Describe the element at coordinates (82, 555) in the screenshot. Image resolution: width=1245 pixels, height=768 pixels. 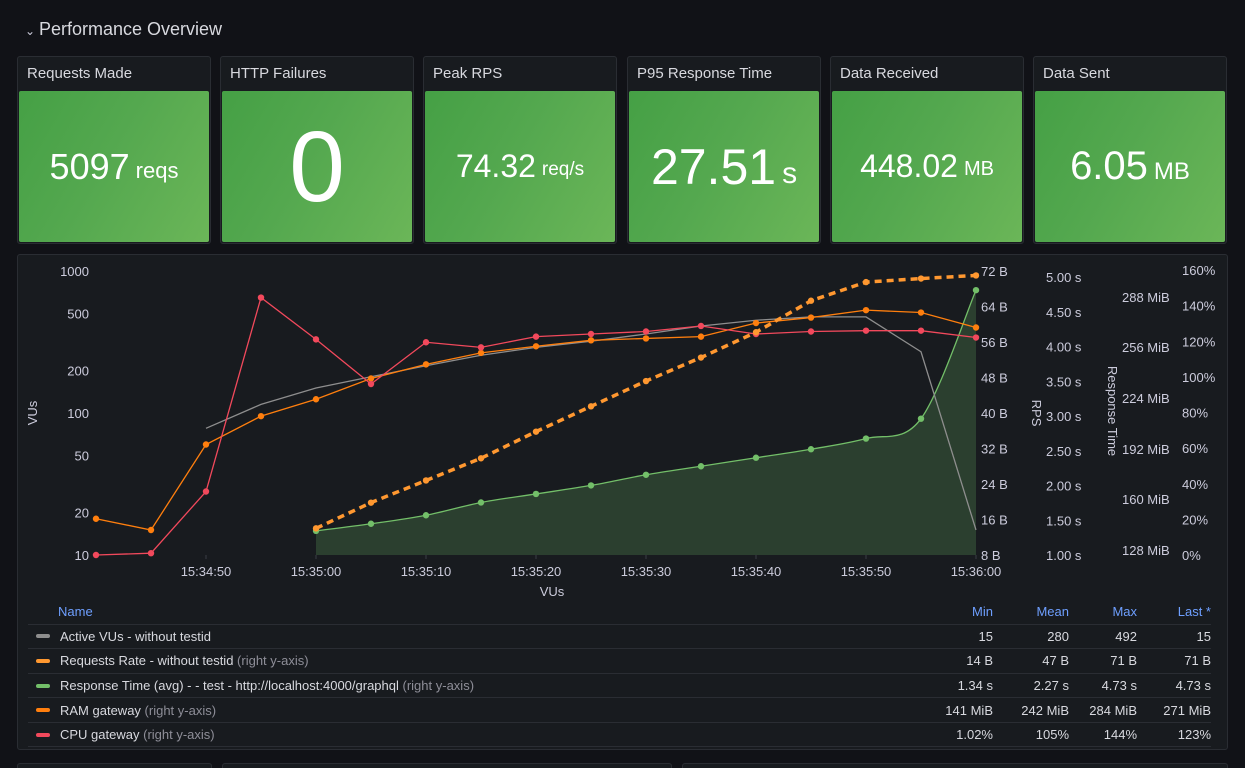
I see `y-tick-left: 10` at that location.